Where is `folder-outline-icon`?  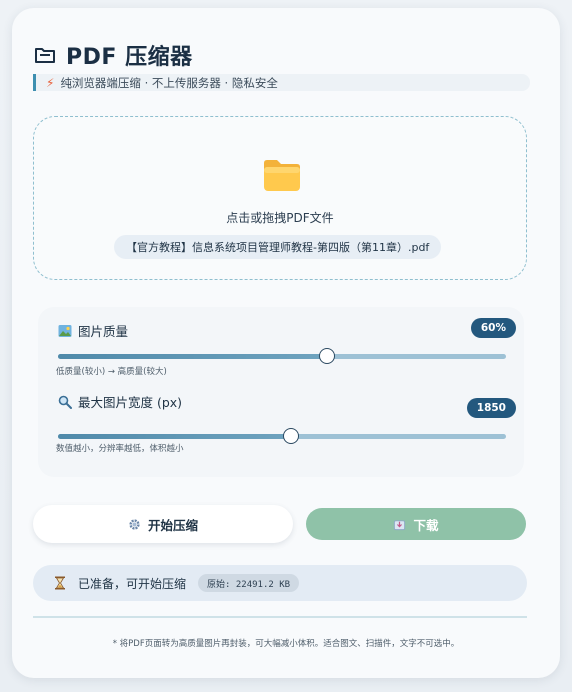 folder-outline-icon is located at coordinates (45, 55).